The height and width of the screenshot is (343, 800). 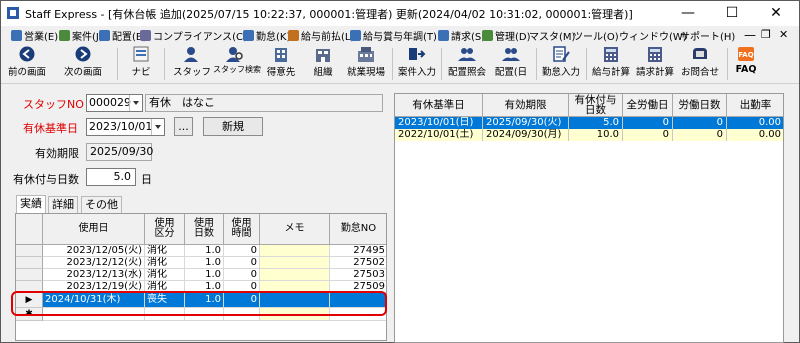 I want to click on grant-expiry-header: 有効期限, so click(x=526, y=105).